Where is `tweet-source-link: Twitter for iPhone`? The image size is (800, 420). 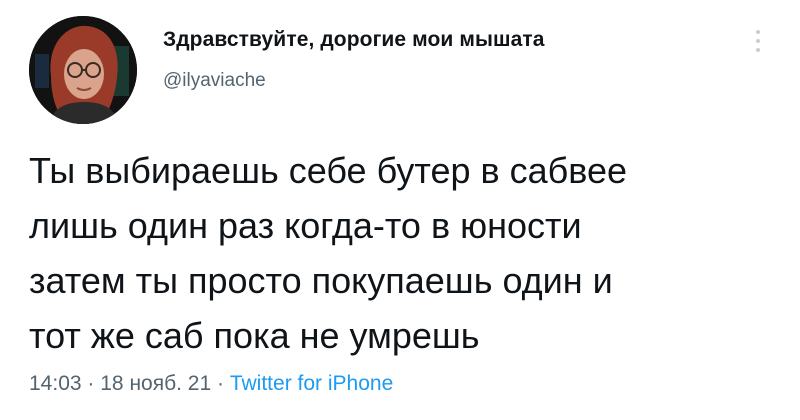 tweet-source-link: Twitter for iPhone is located at coordinates (311, 383).